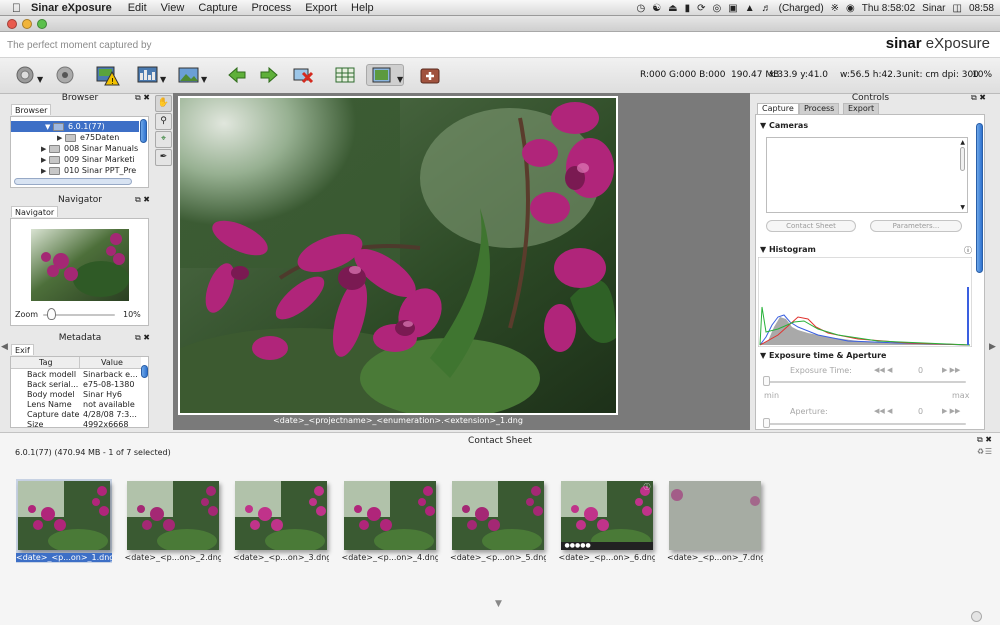 This screenshot has width=1000, height=625. Describe the element at coordinates (750, 8) in the screenshot. I see `wifi-icon: ▲` at that location.